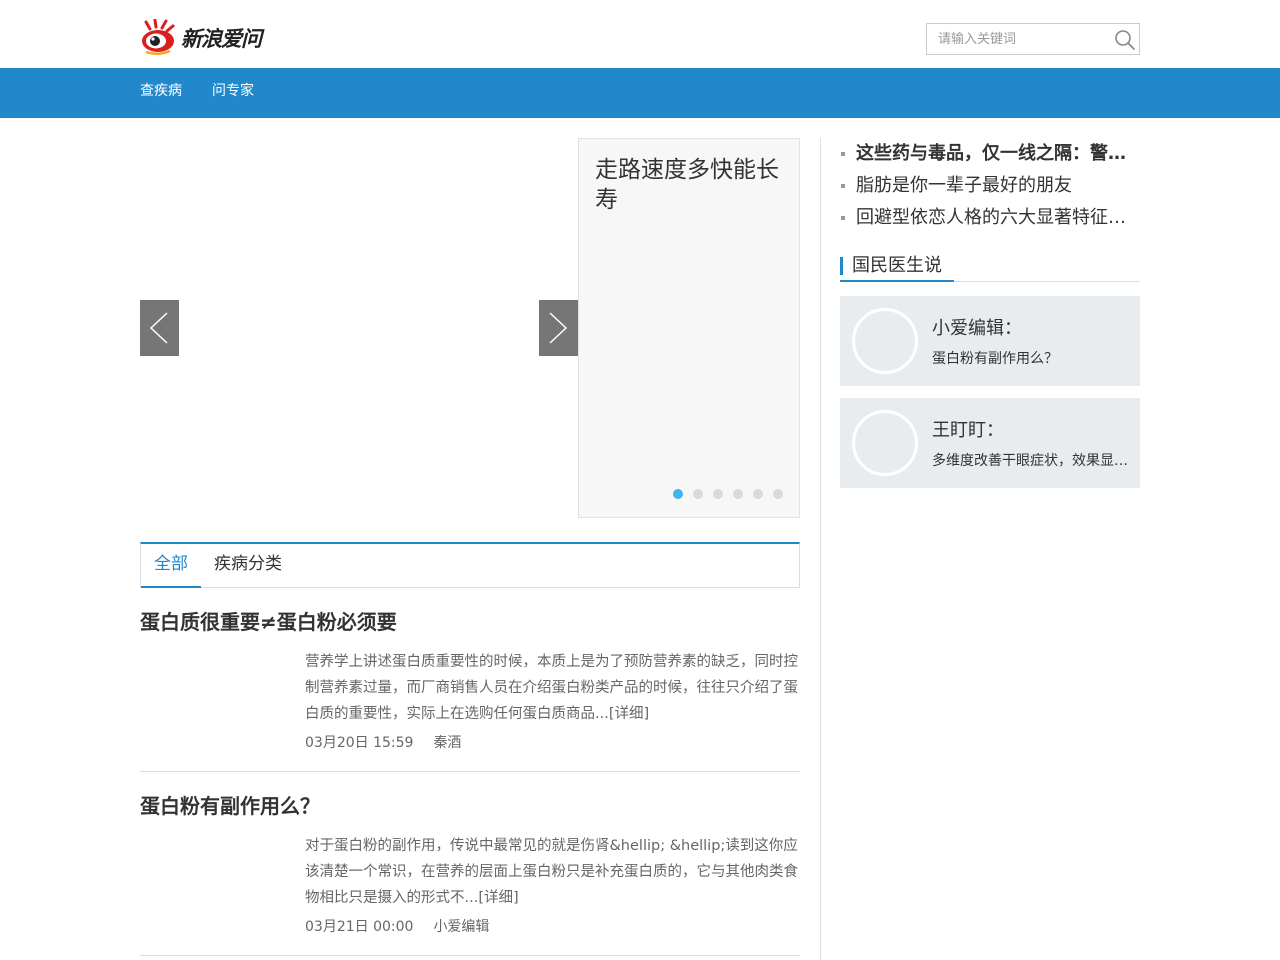 Image resolution: width=1280 pixels, height=960 pixels. What do you see at coordinates (461, 926) in the screenshot?
I see `article-author: 小爱编辑` at bounding box center [461, 926].